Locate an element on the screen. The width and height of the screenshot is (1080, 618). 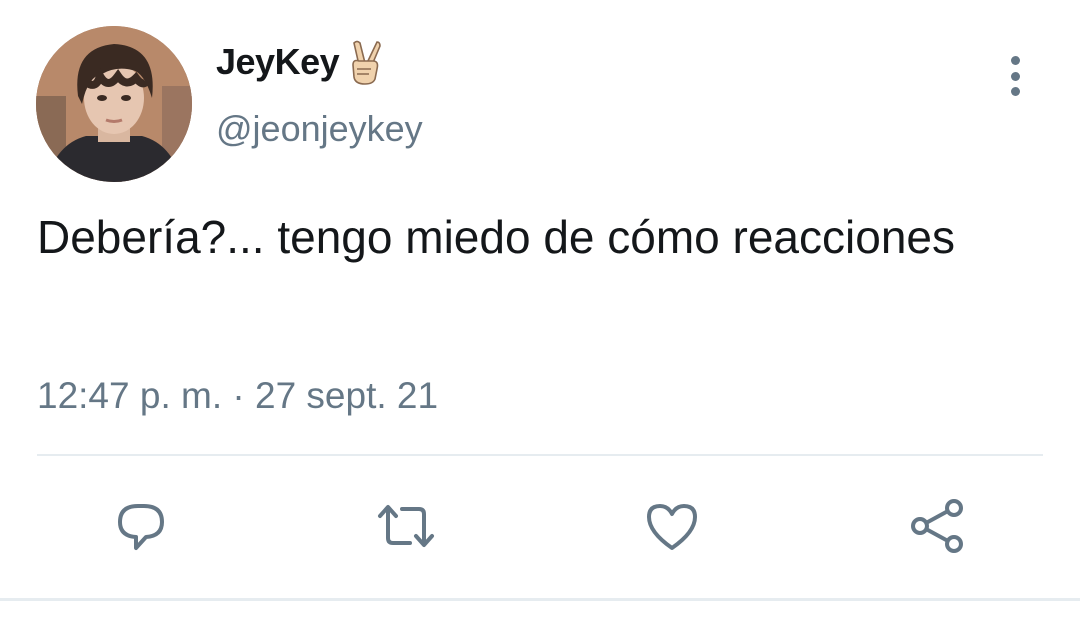
retweet-icon is located at coordinates (406, 526).